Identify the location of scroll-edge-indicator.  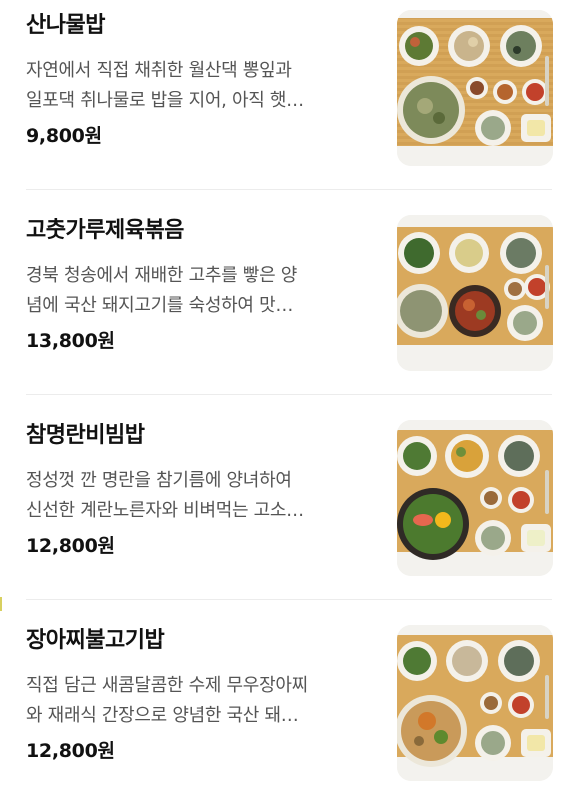
(1, 604).